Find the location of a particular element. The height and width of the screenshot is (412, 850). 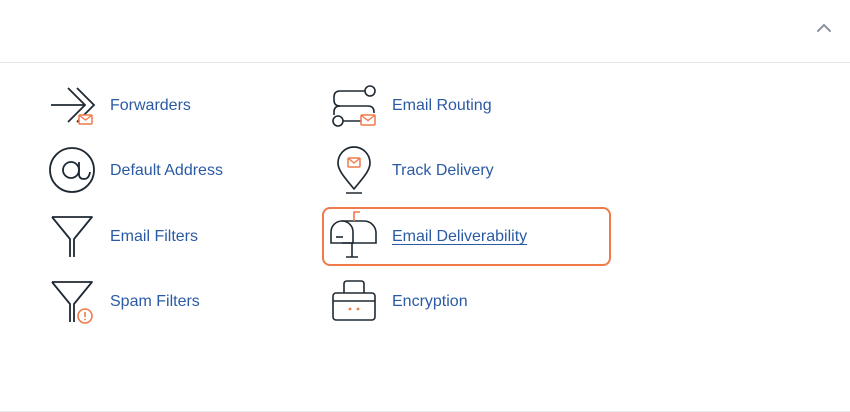

mailbox-icon is located at coordinates (353, 234).